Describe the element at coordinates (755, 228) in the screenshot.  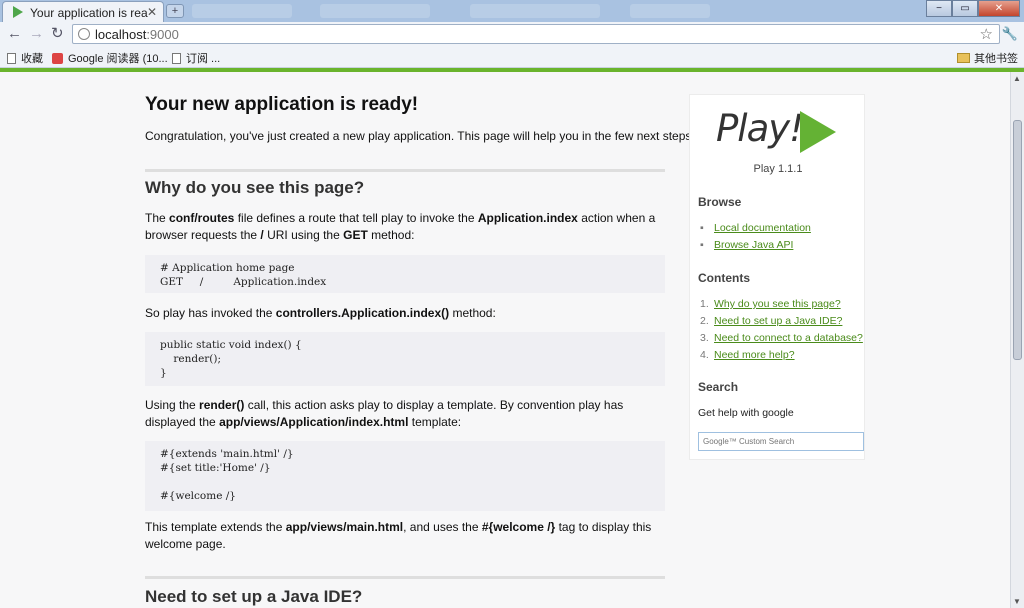
I see `browse-link-docs: ▪ Local documentation` at that location.